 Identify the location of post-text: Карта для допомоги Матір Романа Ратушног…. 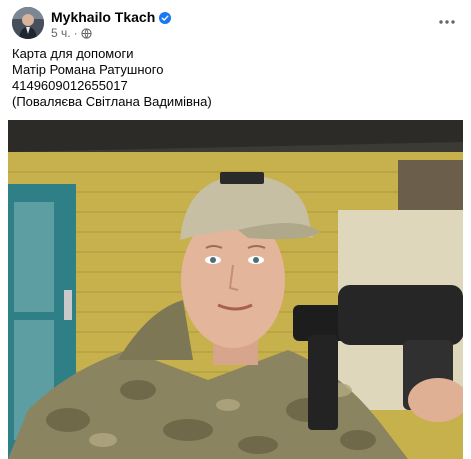
(235, 78).